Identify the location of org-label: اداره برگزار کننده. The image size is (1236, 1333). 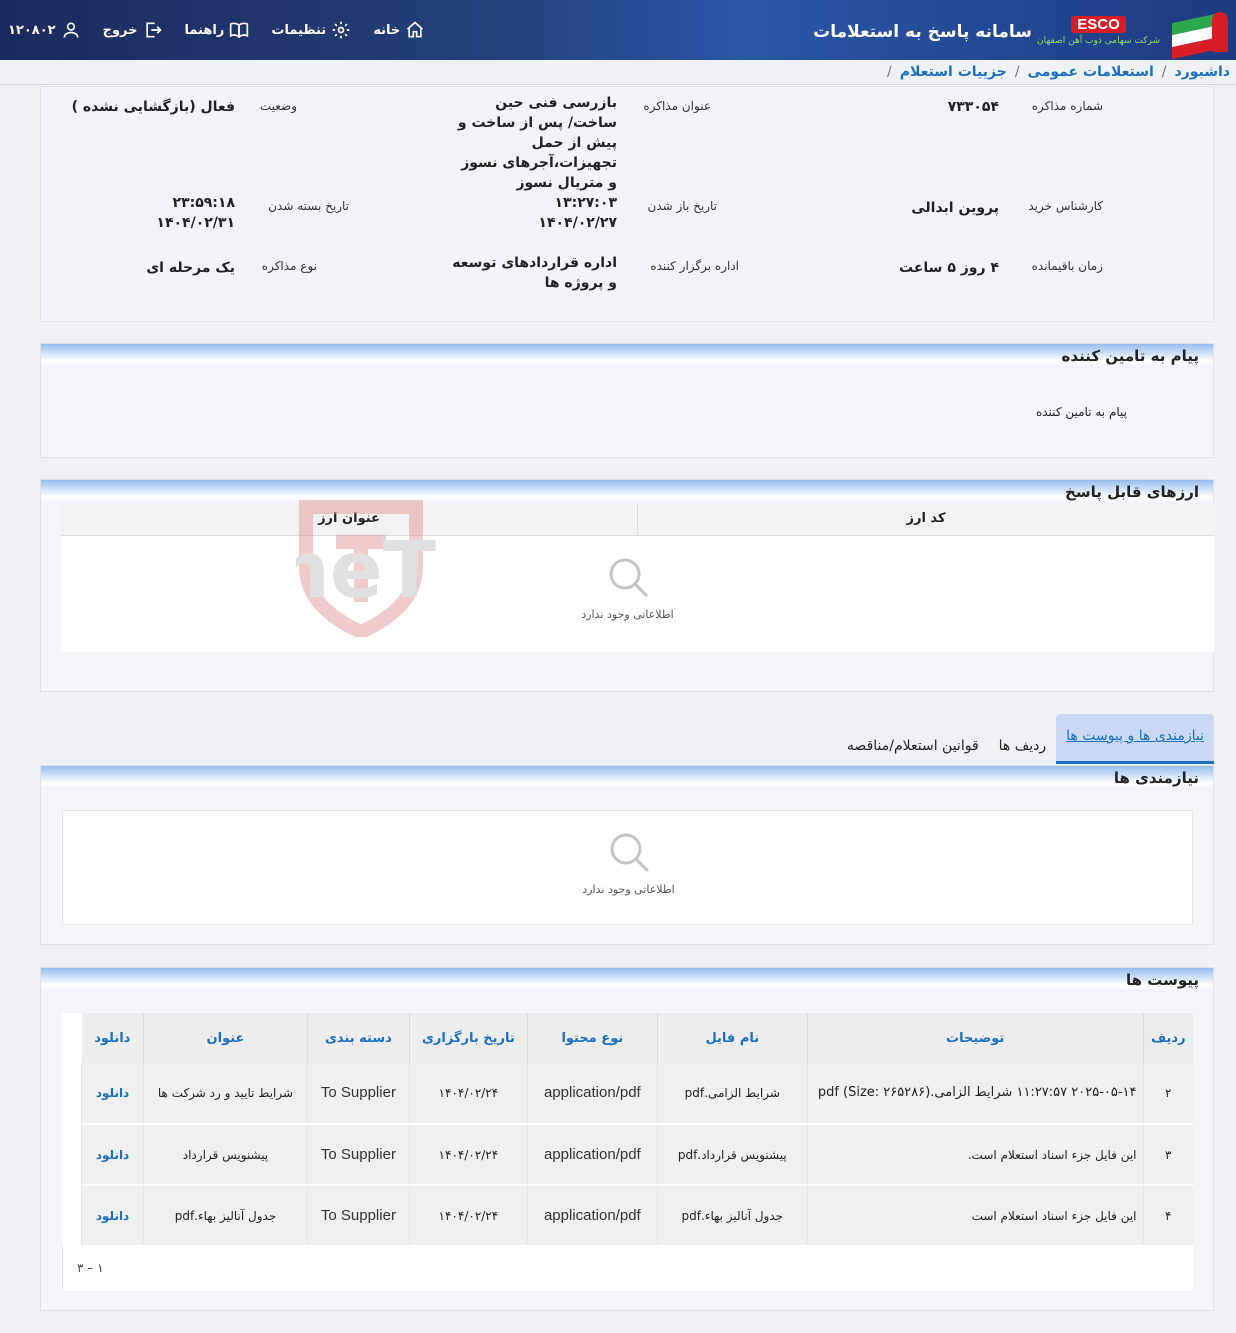
(694, 266).